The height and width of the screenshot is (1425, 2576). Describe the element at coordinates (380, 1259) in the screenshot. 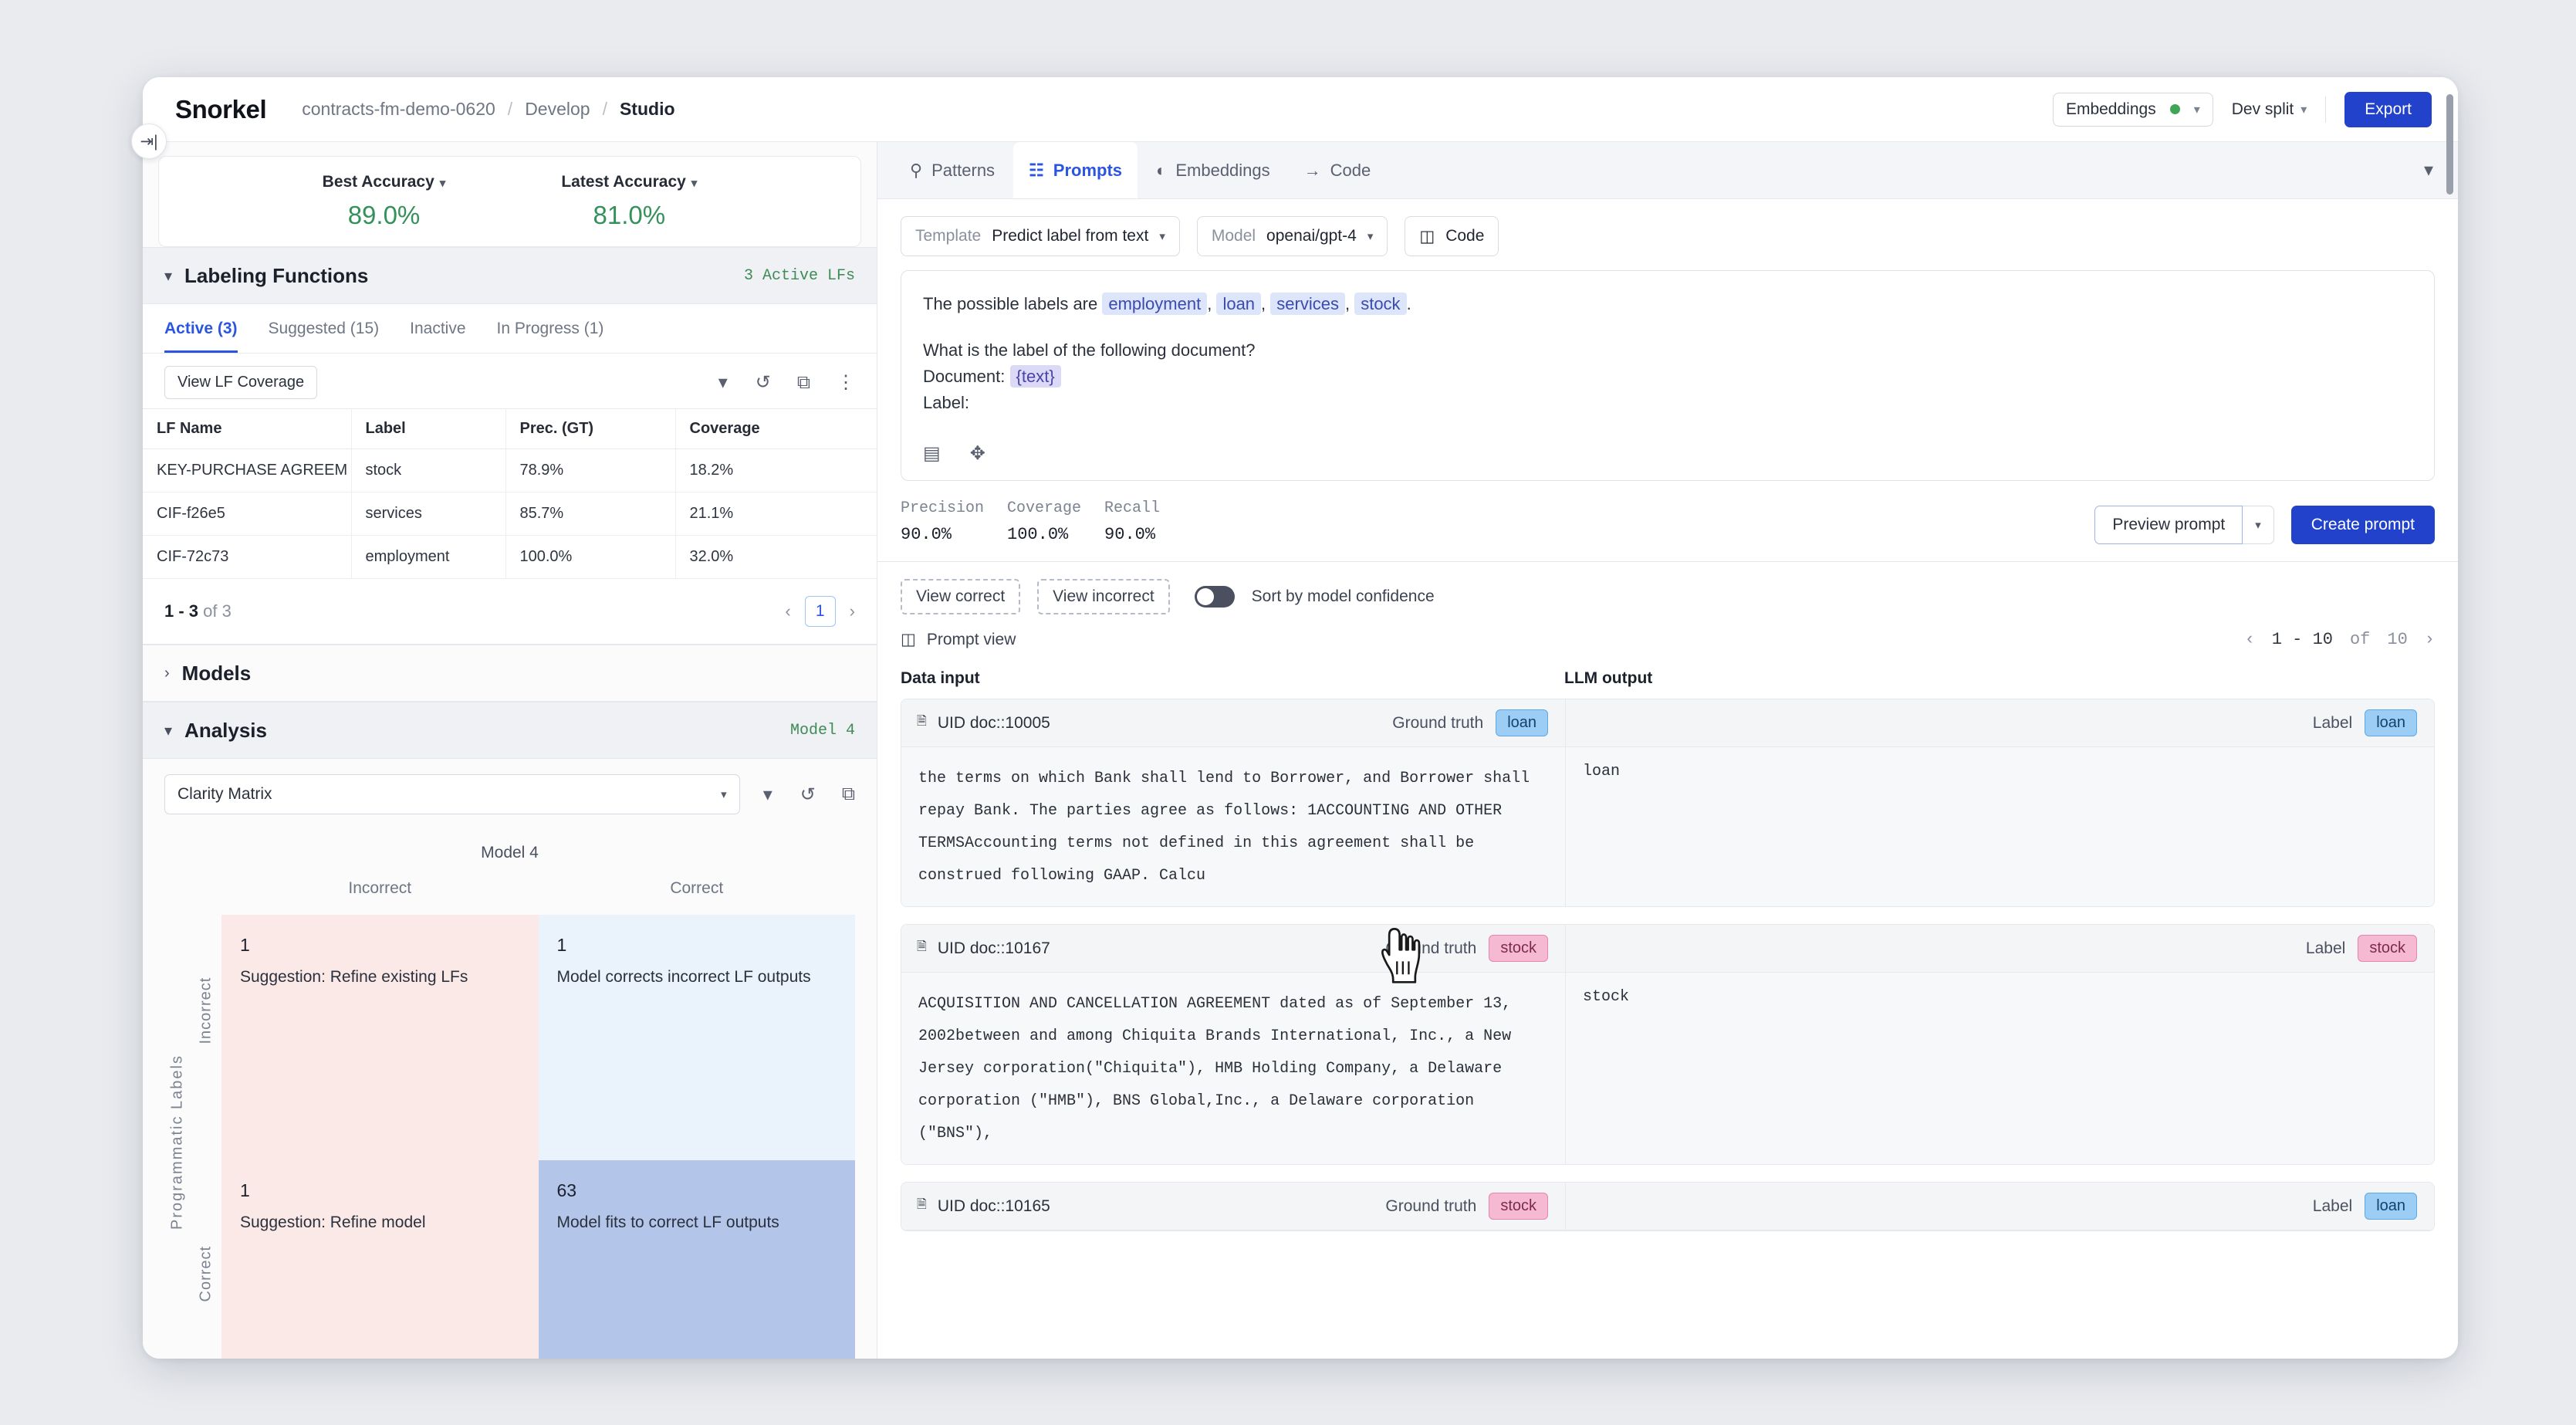

I see `matrix-cell-incorrect-correct: 1 Suggestion: Refine model` at that location.